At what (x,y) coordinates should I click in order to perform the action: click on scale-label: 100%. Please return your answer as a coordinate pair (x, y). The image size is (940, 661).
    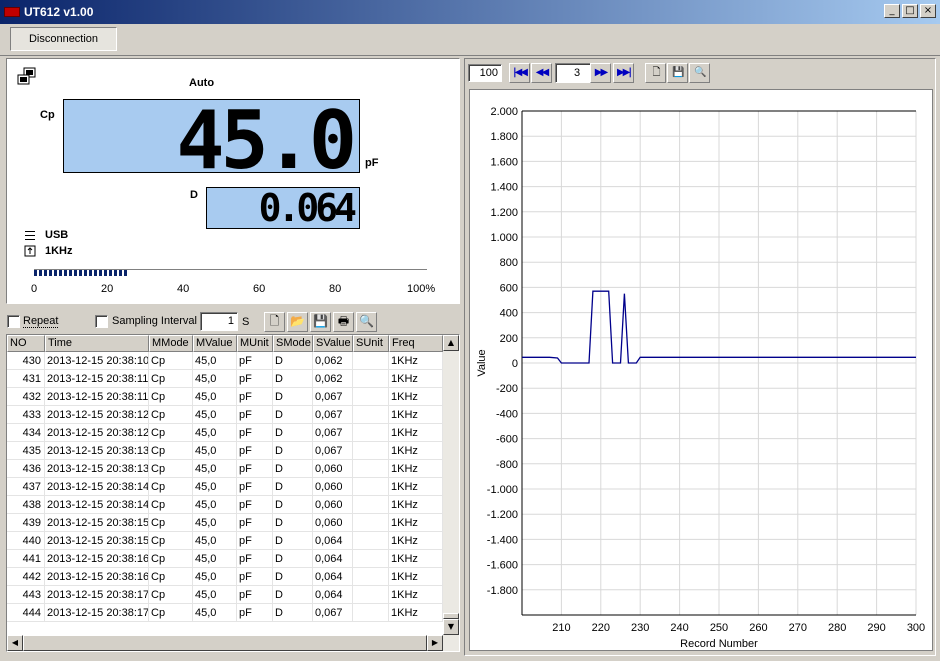
    Looking at the image, I should click on (421, 289).